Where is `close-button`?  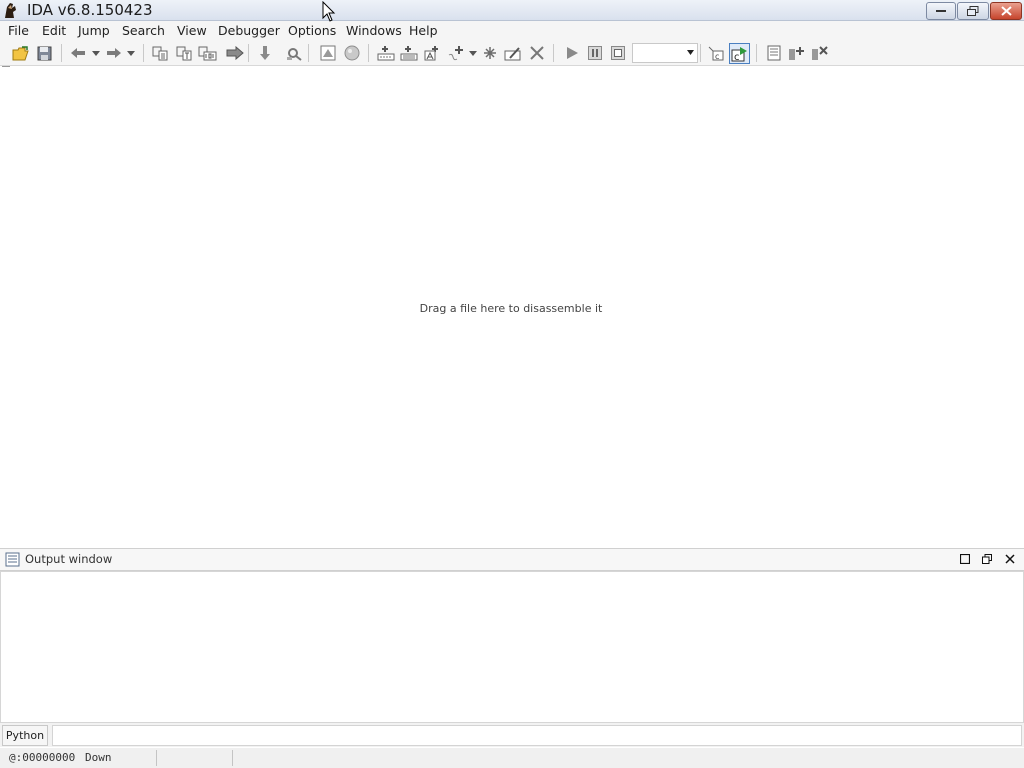 close-button is located at coordinates (1006, 11).